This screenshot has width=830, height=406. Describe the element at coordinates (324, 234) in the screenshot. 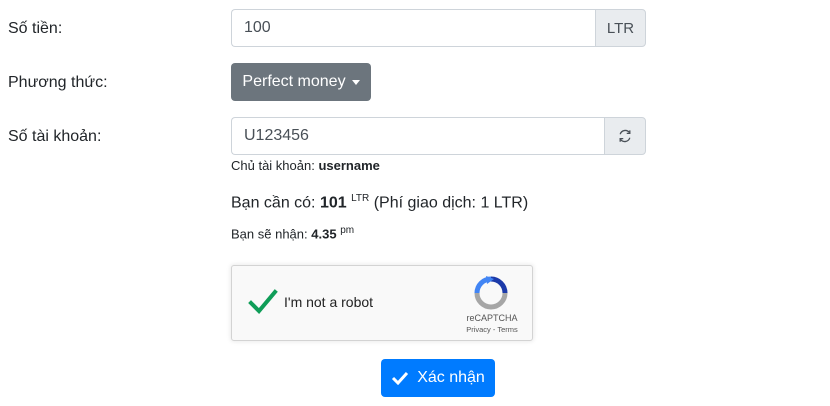

I see `receive-amount: 4.35` at that location.